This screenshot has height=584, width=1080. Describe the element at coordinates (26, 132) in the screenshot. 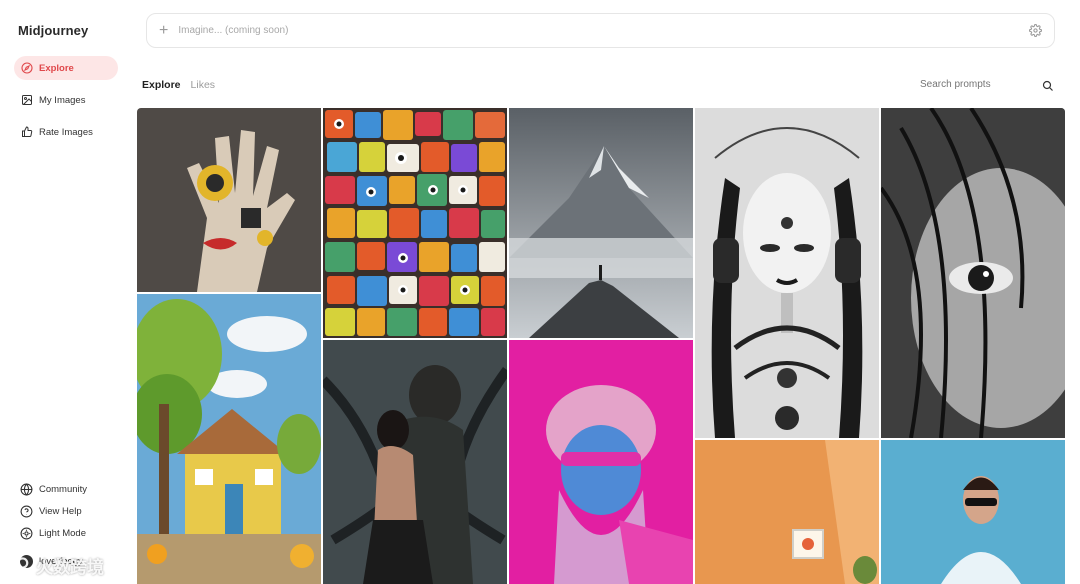

I see `thumbs-up-icon` at that location.